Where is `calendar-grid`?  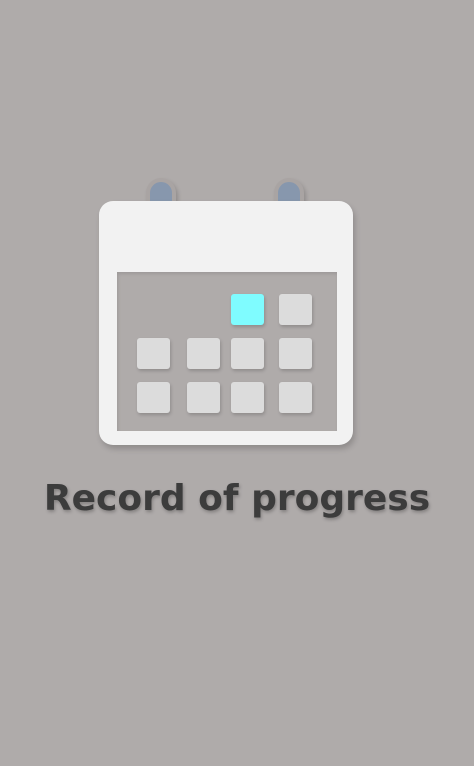 calendar-grid is located at coordinates (227, 351).